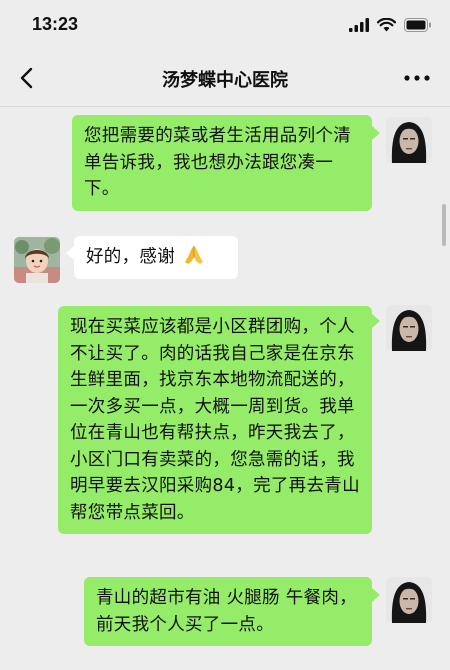 This screenshot has width=450, height=670. What do you see at coordinates (225, 26) in the screenshot?
I see `status-bar: 13:23` at bounding box center [225, 26].